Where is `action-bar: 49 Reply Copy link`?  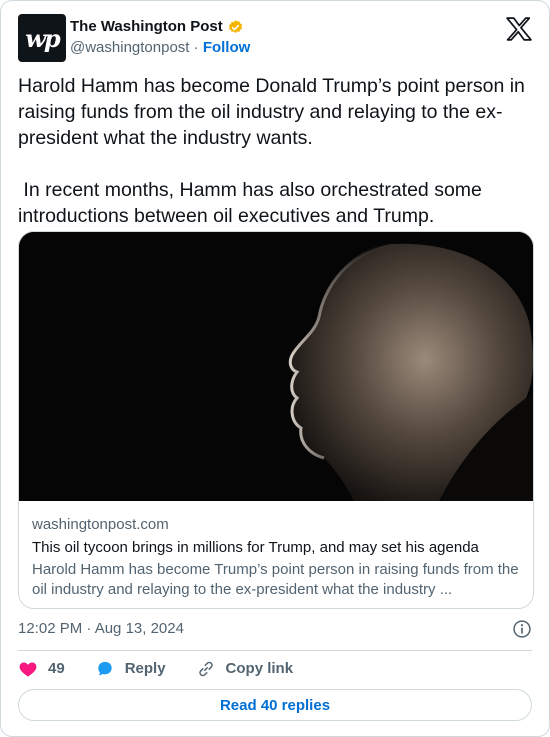 action-bar: 49 Reply Copy link is located at coordinates (275, 669).